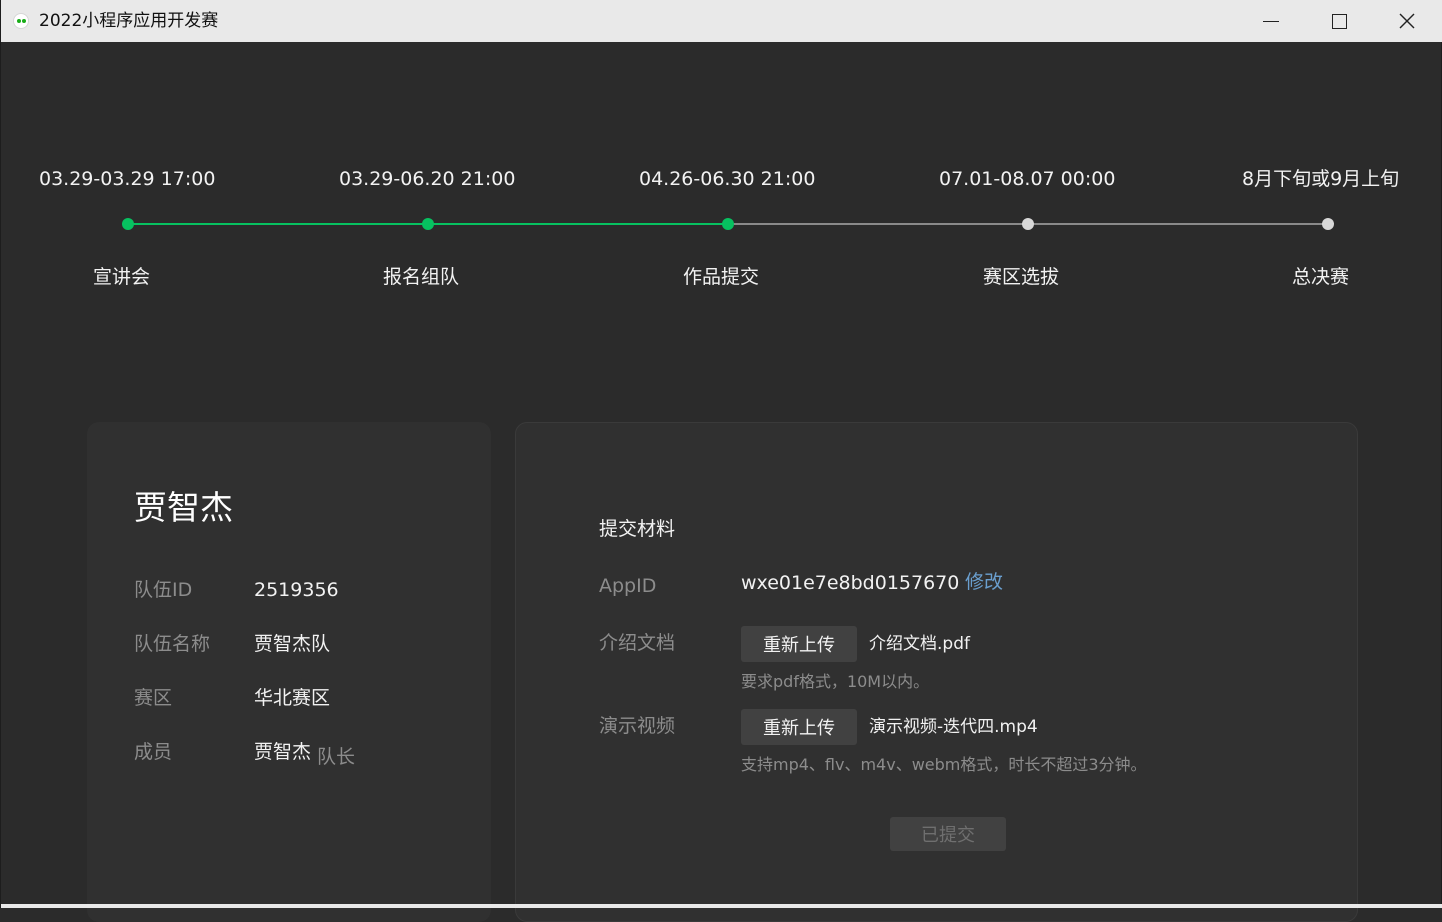 This screenshot has height=922, width=1442. Describe the element at coordinates (799, 644) in the screenshot. I see `reupload-doc-button: 重新上传` at that location.